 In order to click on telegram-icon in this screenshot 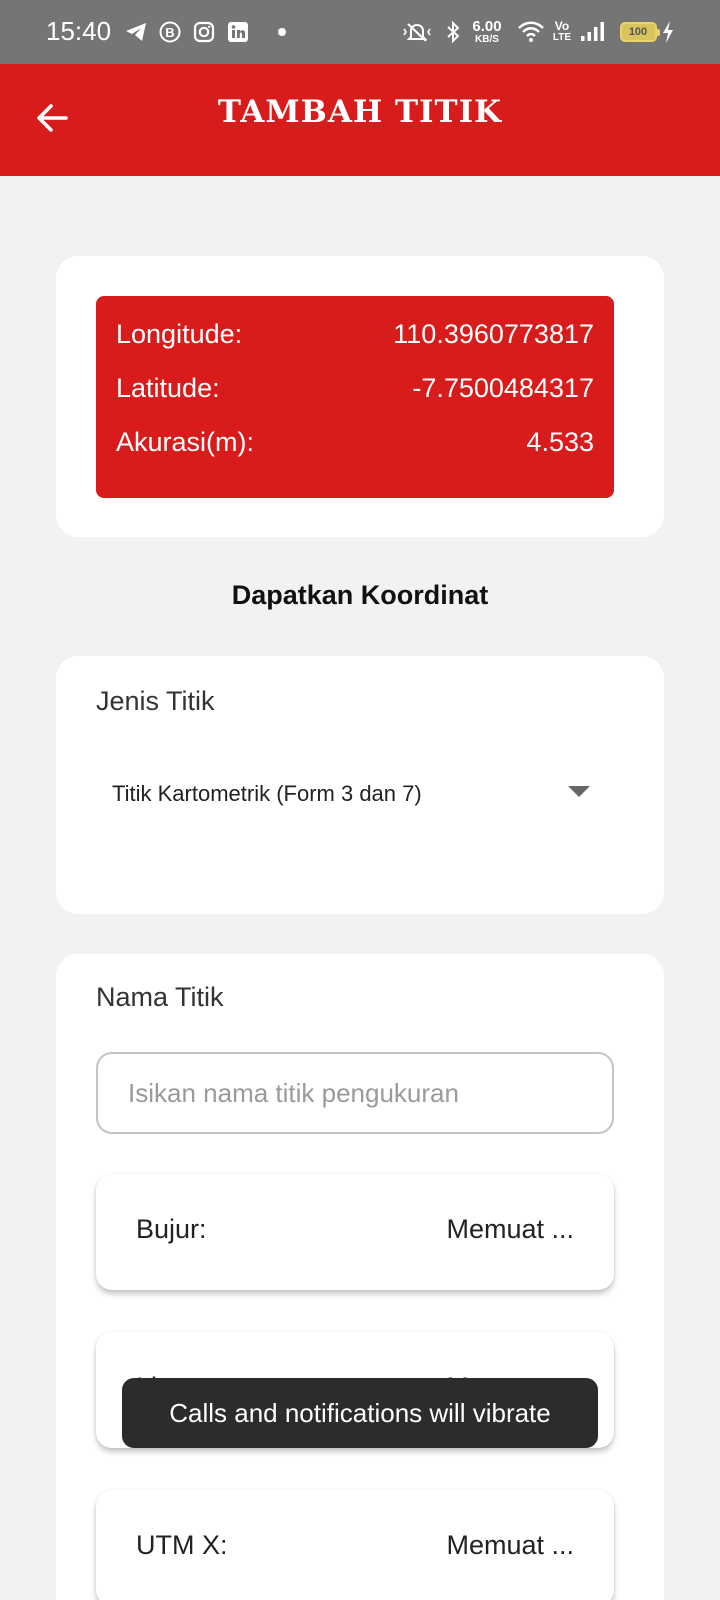, I will do `click(136, 32)`.